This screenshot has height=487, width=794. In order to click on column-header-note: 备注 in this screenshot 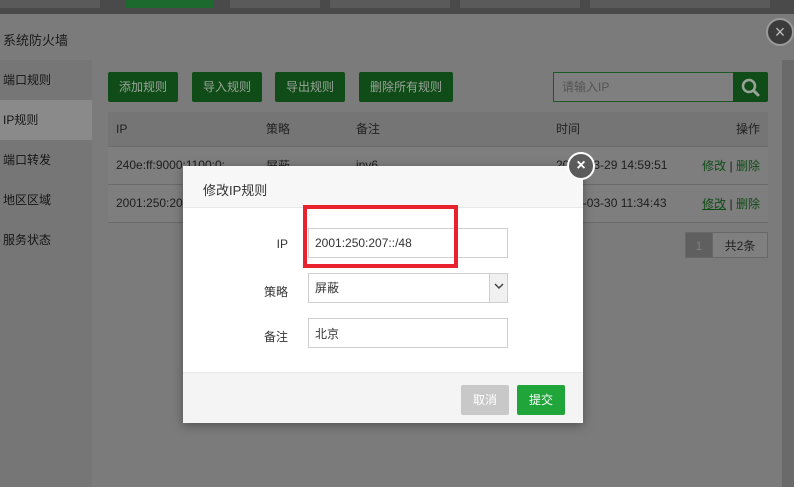, I will do `click(448, 129)`.